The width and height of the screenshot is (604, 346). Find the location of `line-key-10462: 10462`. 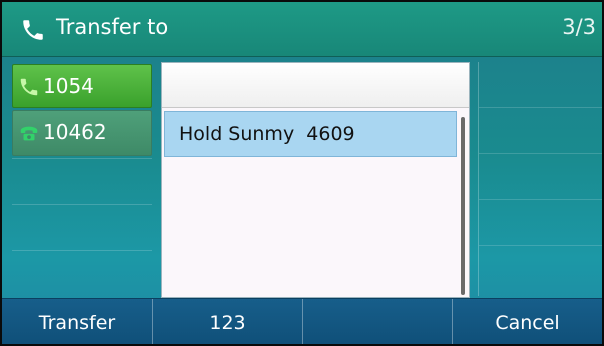

line-key-10462: 10462 is located at coordinates (82, 133).